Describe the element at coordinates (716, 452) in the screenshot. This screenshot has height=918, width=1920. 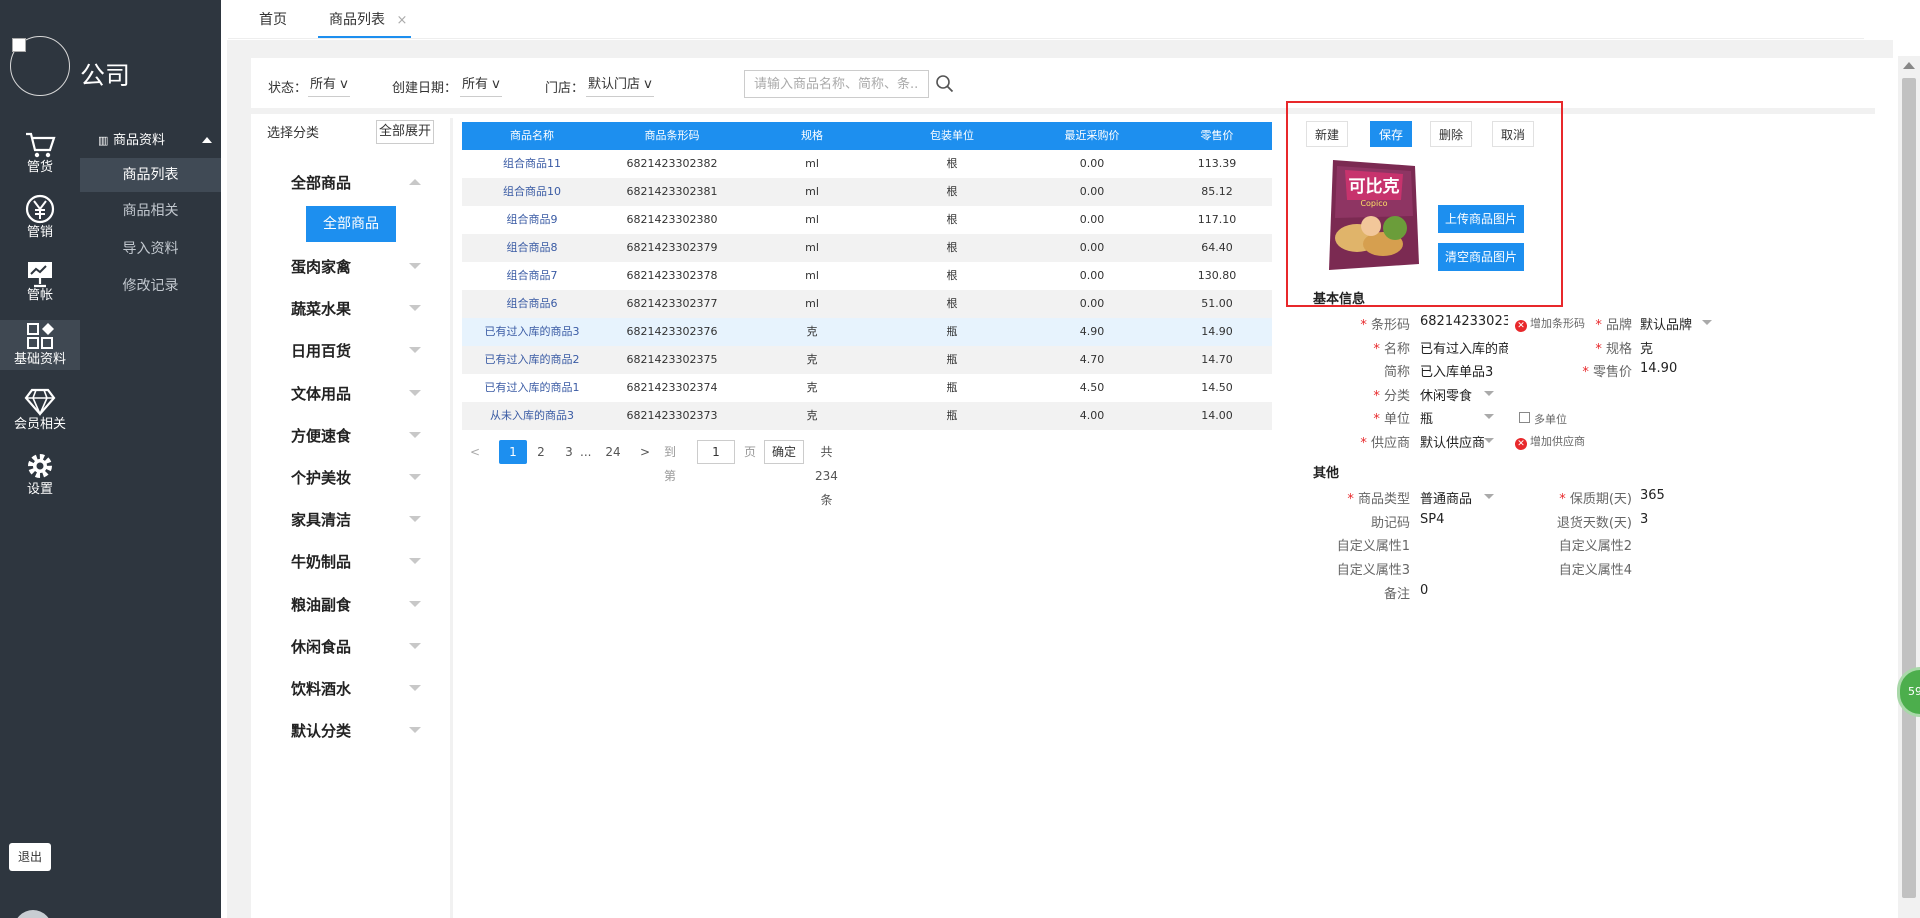
I see `goto-page-input` at that location.